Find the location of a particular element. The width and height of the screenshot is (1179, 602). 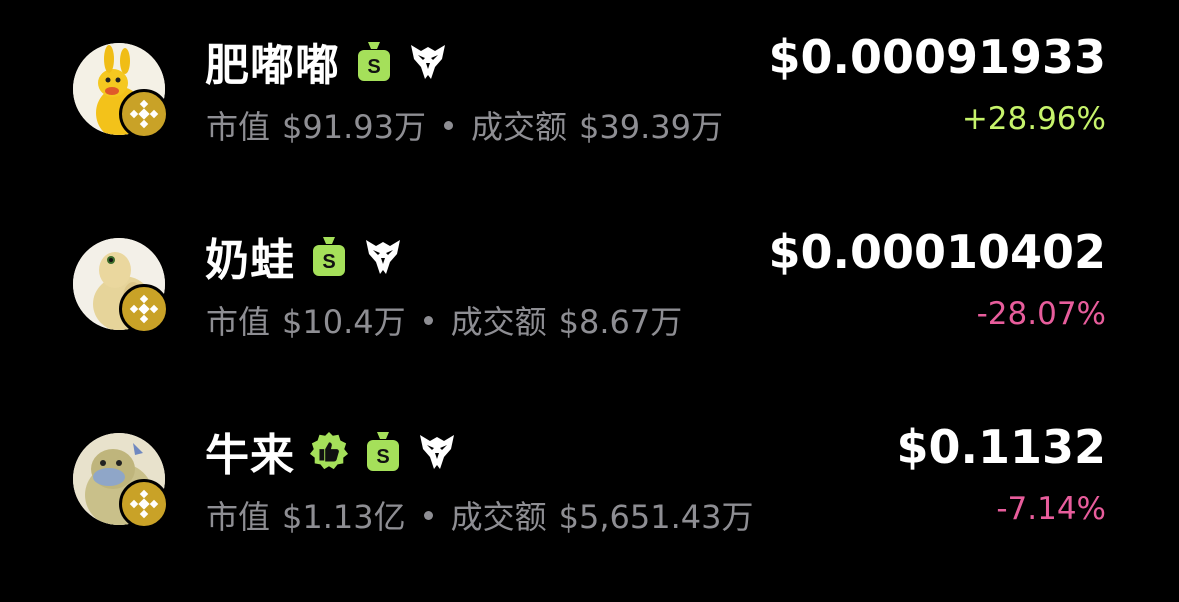

token-meta: 市值 $91.93万 成交额 $39.39万 is located at coordinates (464, 125).